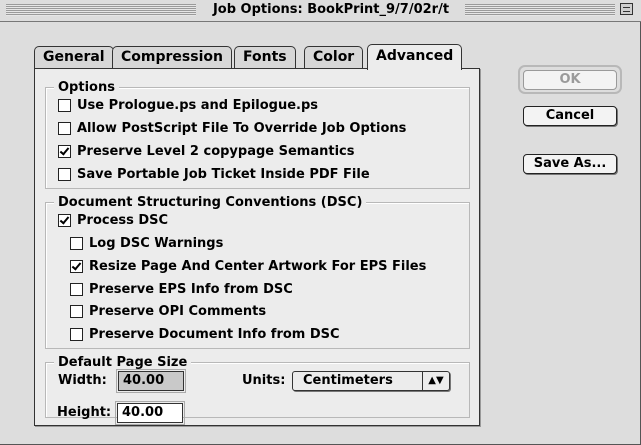 The height and width of the screenshot is (445, 641). I want to click on option-preserve-opi-comments: Preserve OPI Comments, so click(168, 311).